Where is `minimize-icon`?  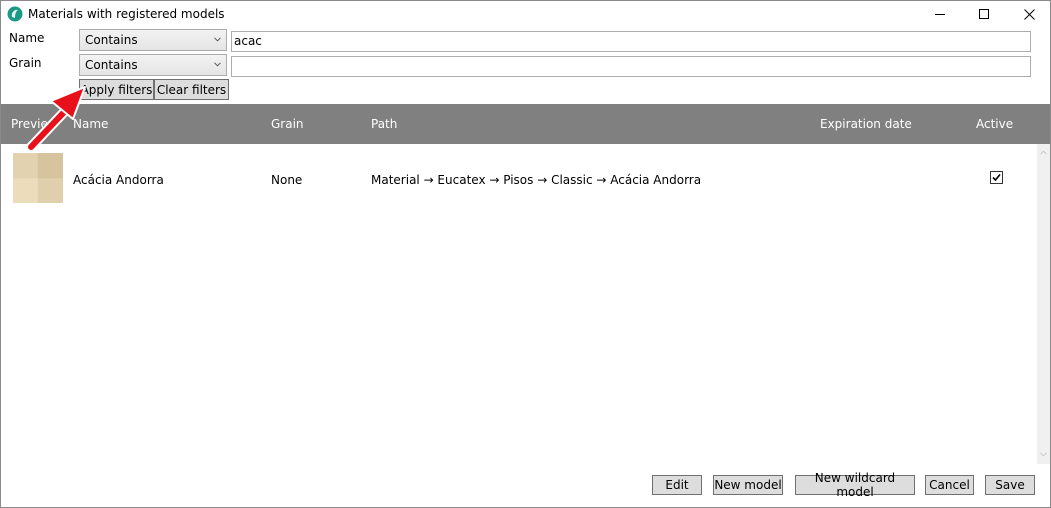
minimize-icon is located at coordinates (940, 14).